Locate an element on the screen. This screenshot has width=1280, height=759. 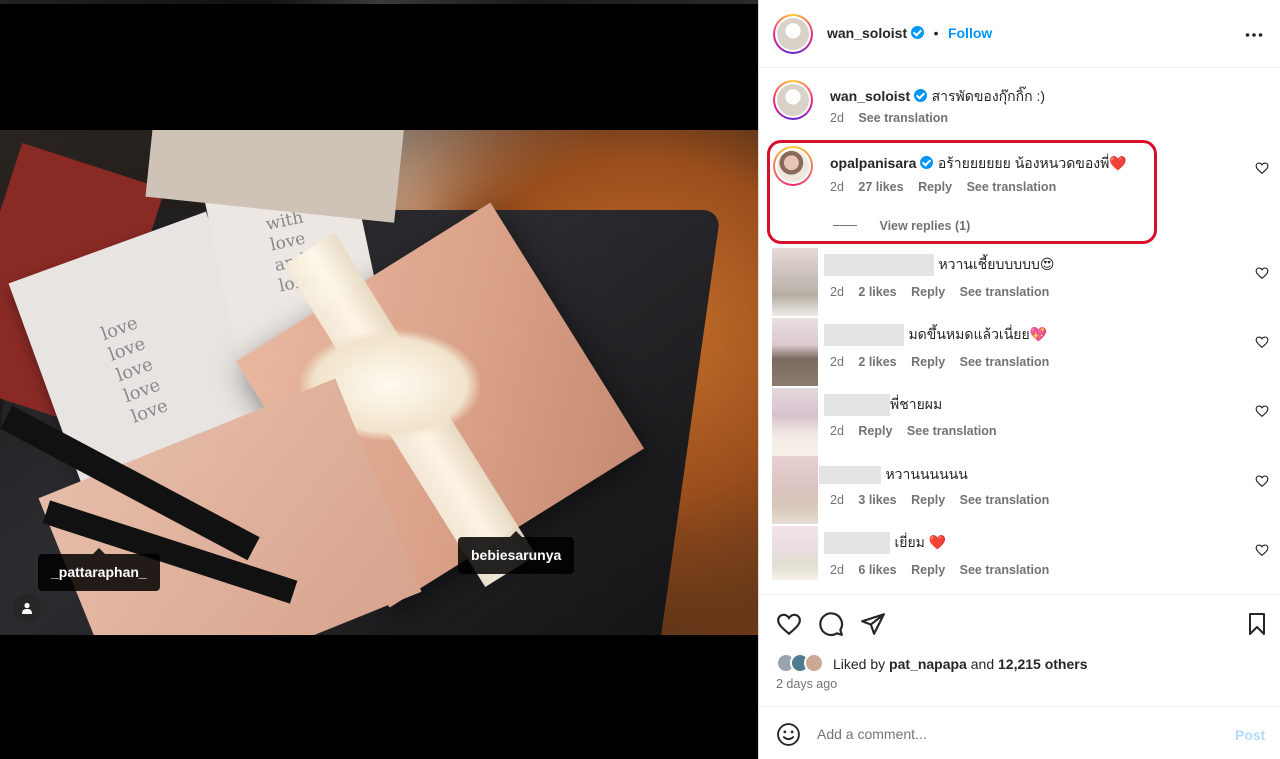
author-avatar is located at coordinates (793, 34).